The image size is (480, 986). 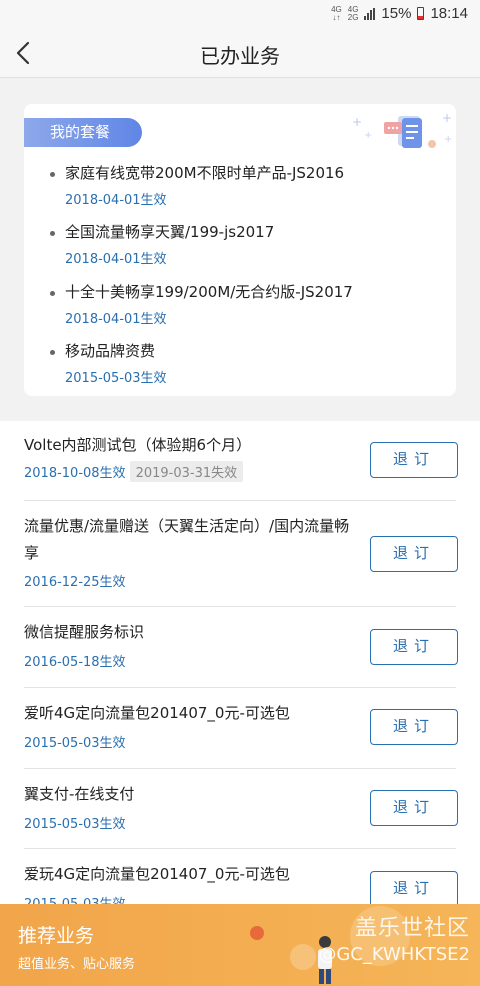 What do you see at coordinates (187, 539) in the screenshot?
I see `service-name: 流量优惠/流量赠送（天翼生活定向）/国内流量畅享` at bounding box center [187, 539].